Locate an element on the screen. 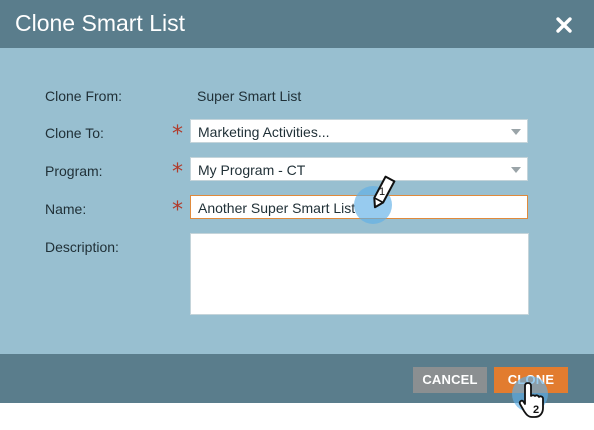  description-label: Description: is located at coordinates (82, 247).